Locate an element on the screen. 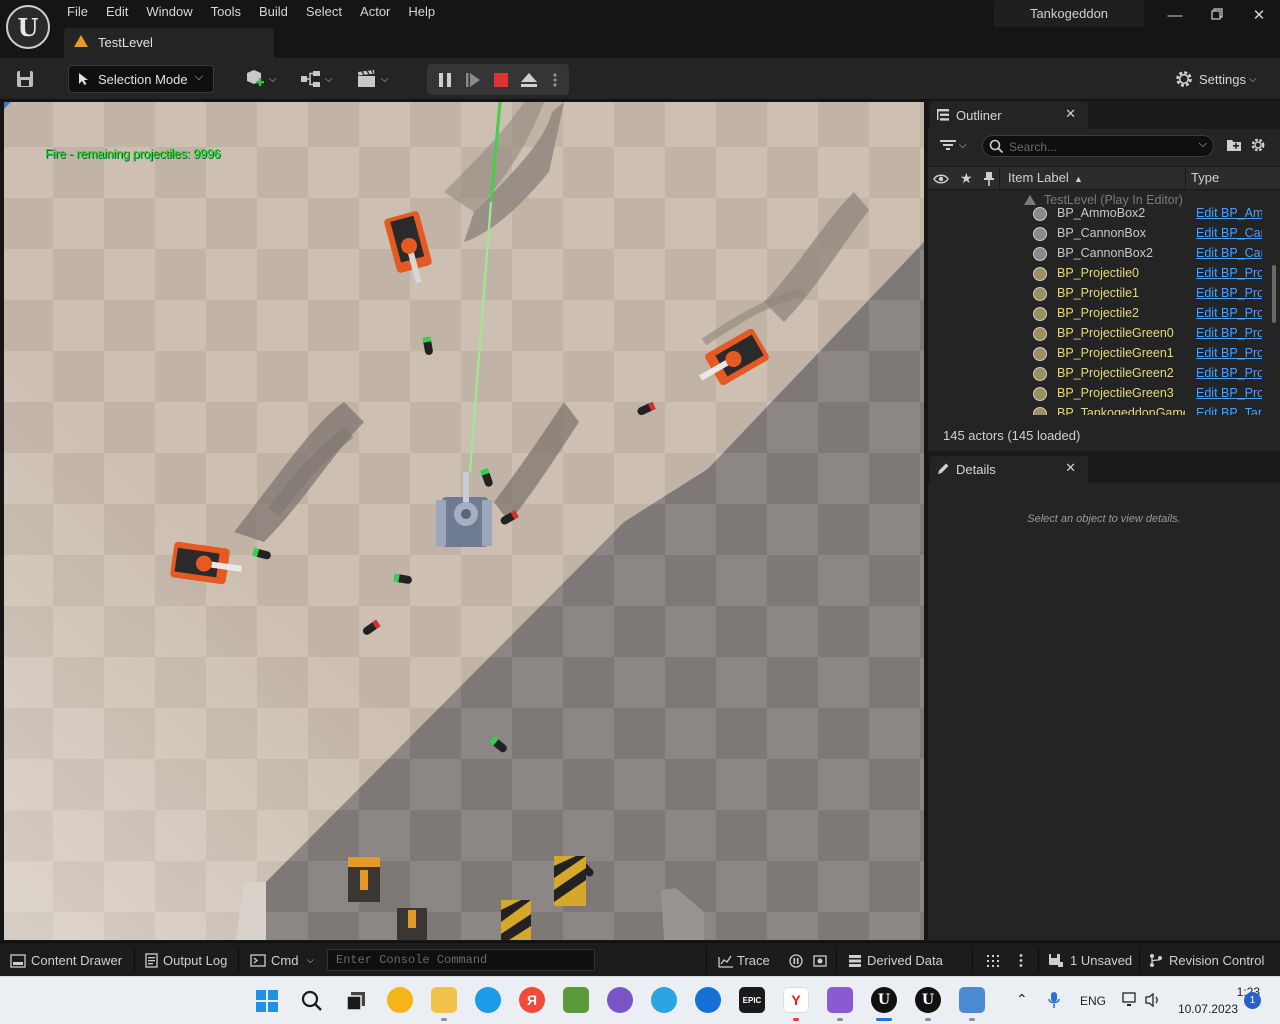 Image resolution: width=1280 pixels, height=1024 pixels. file-explorer-icon is located at coordinates (444, 1000).